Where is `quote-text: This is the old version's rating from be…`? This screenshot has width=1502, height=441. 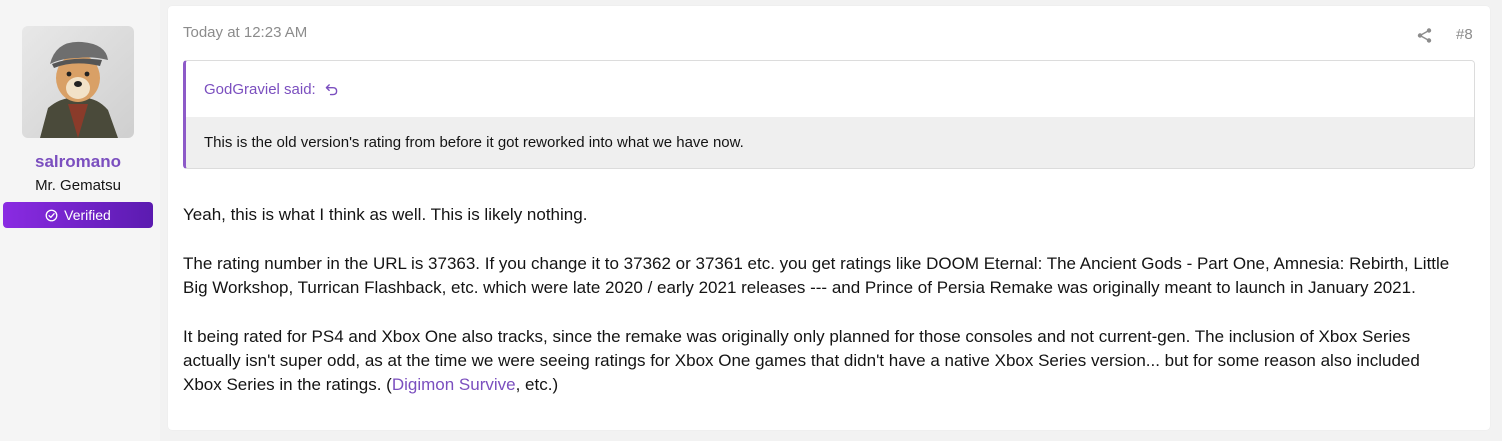 quote-text: This is the old version's rating from be… is located at coordinates (830, 142).